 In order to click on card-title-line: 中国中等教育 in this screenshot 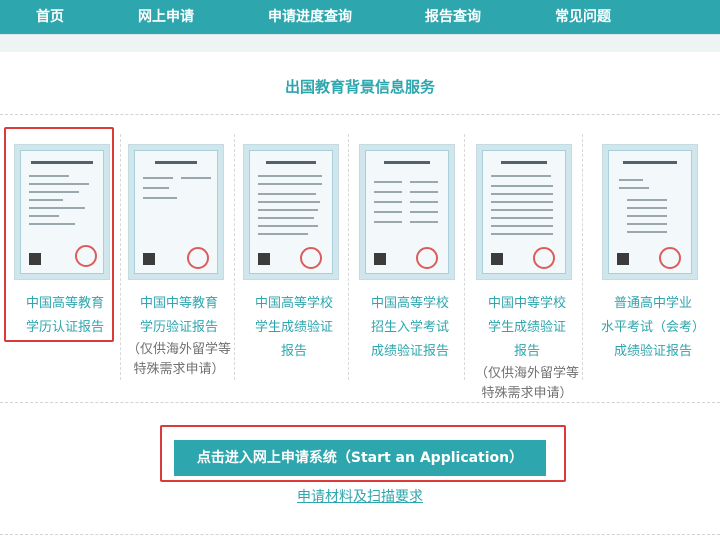, I will do `click(178, 303)`.